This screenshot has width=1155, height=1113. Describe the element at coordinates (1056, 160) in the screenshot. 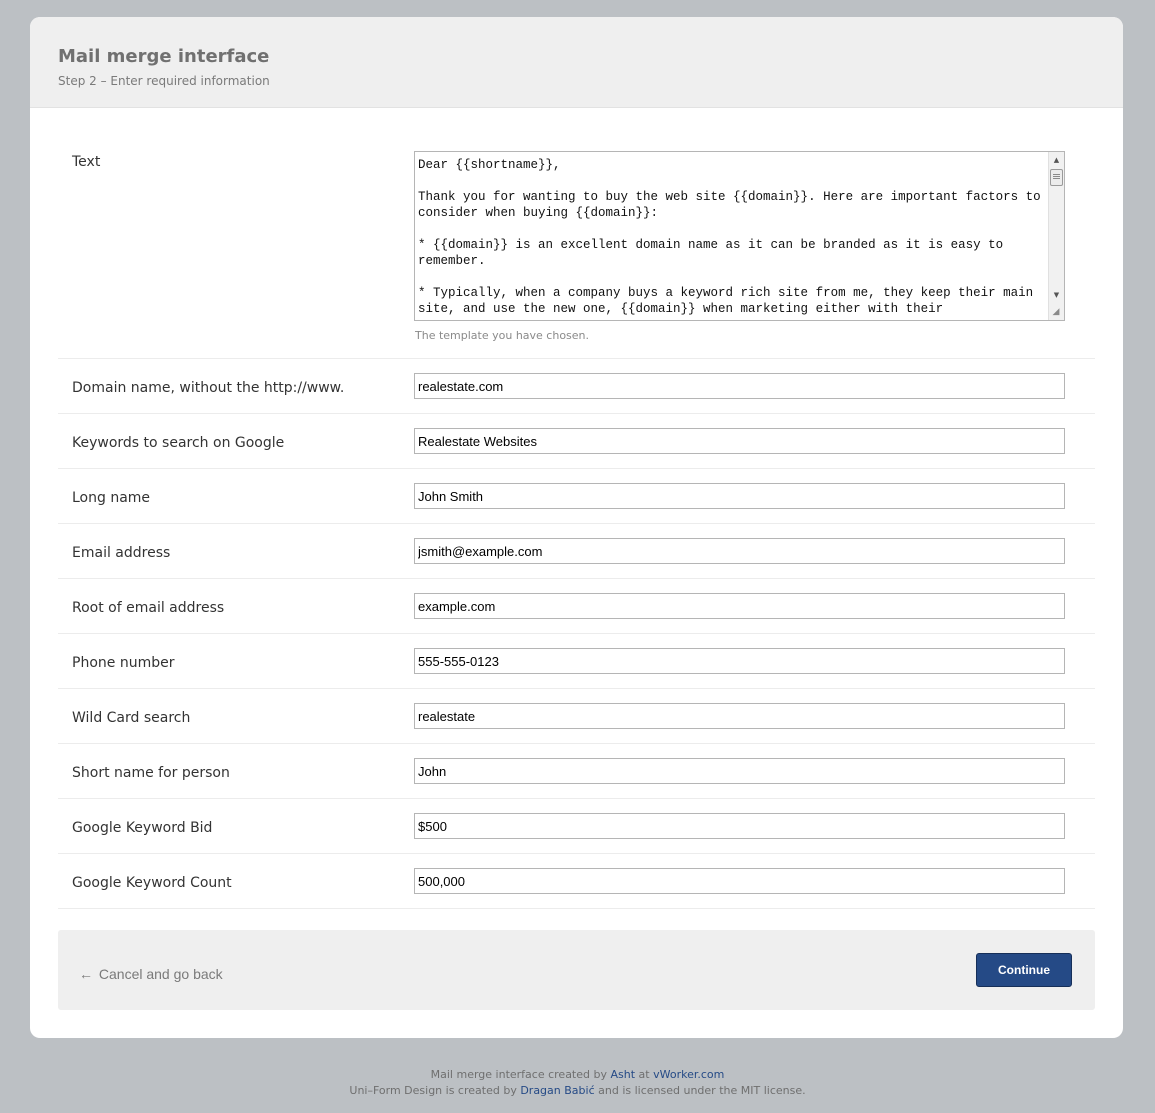

I see `scroll-up-icon: ▲` at that location.